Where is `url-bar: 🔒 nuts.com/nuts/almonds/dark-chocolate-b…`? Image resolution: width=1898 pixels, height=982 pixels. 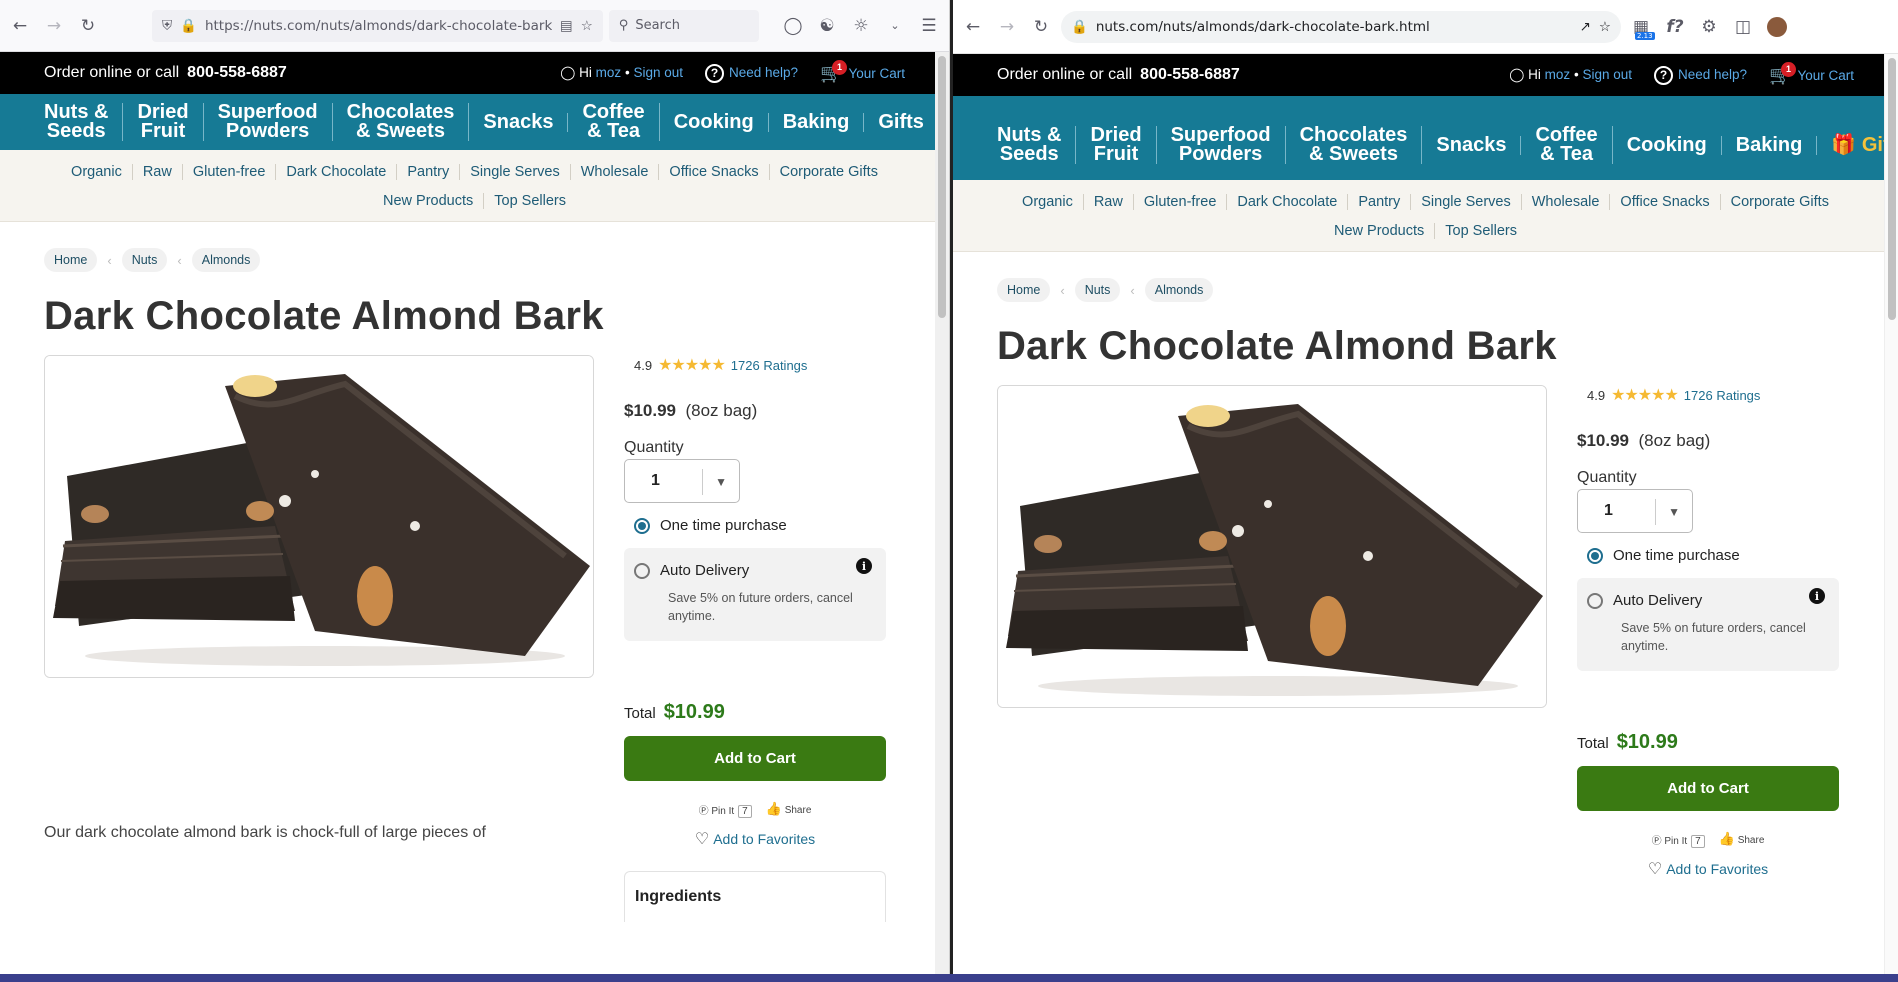 url-bar: 🔒 nuts.com/nuts/almonds/dark-chocolate-b… is located at coordinates (1341, 26).